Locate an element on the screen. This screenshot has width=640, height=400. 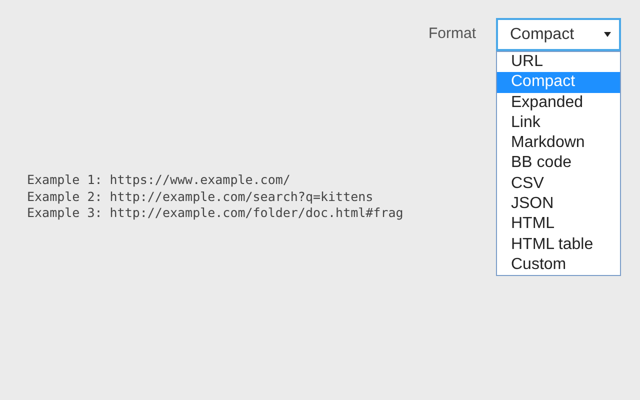
dropdown-option: BB code is located at coordinates (558, 163).